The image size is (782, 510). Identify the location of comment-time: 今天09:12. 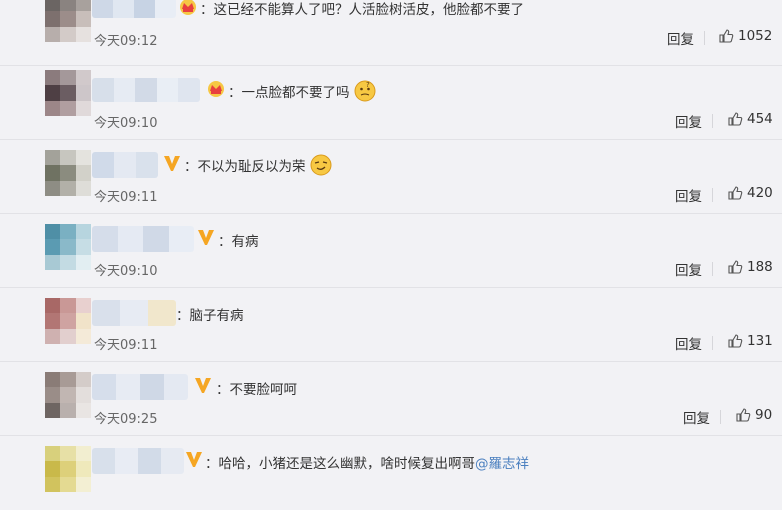
(126, 39).